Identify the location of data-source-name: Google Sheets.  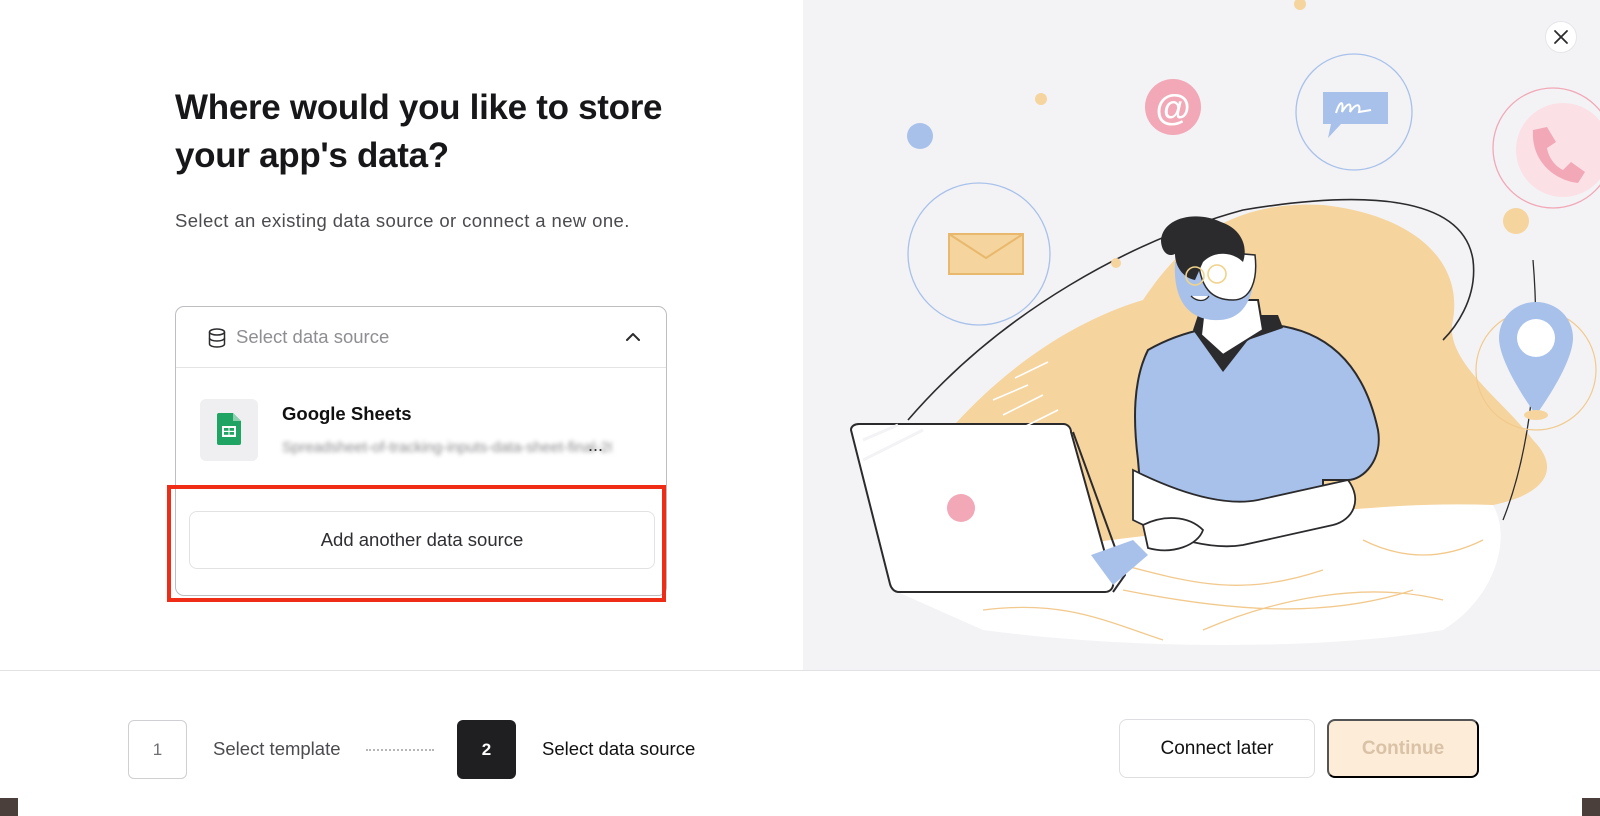
(347, 413).